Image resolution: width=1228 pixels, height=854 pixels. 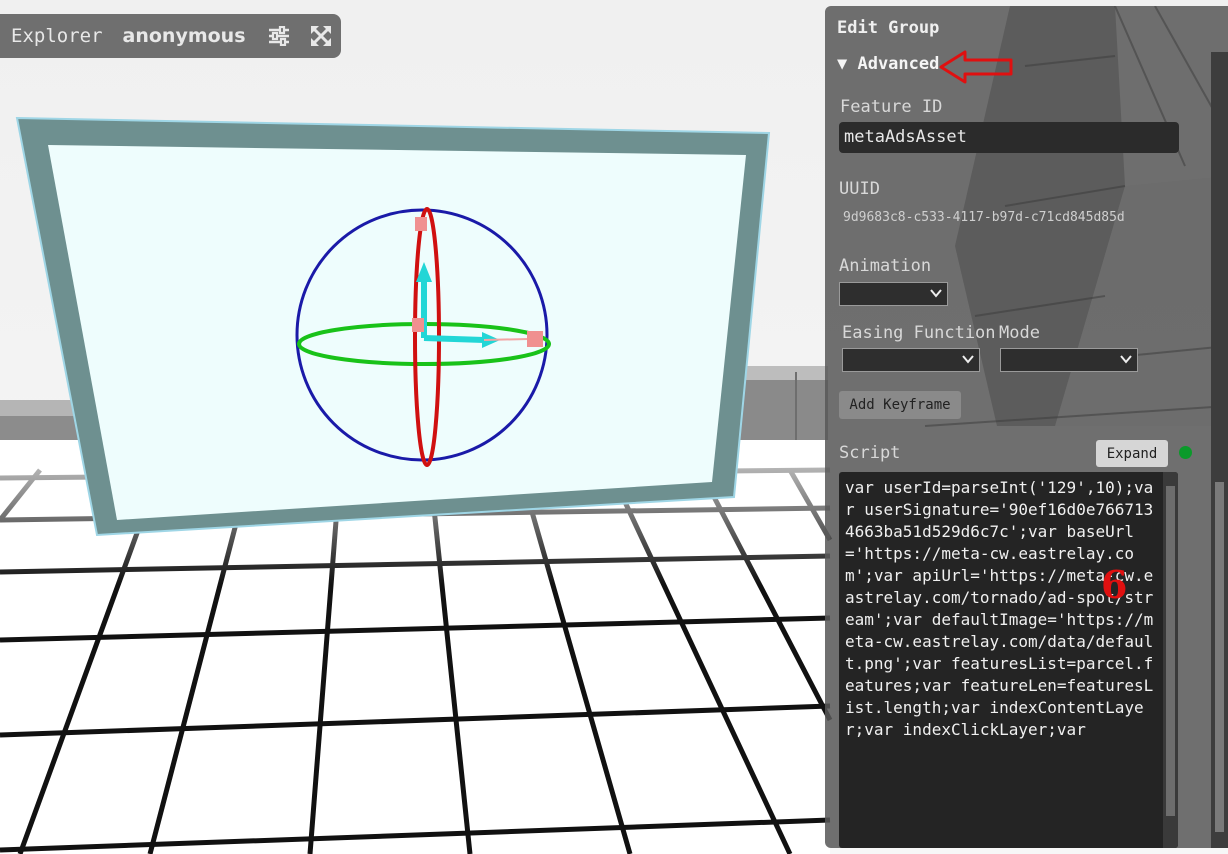 What do you see at coordinates (1219, 450) in the screenshot?
I see `panel-scrollbar` at bounding box center [1219, 450].